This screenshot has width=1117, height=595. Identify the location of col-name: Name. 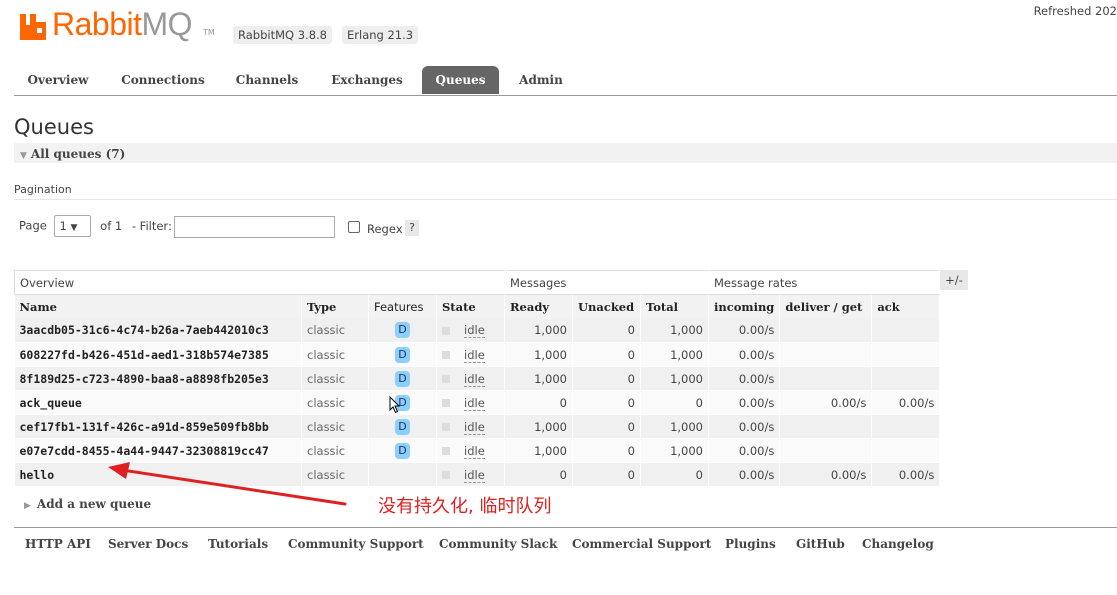
(158, 306).